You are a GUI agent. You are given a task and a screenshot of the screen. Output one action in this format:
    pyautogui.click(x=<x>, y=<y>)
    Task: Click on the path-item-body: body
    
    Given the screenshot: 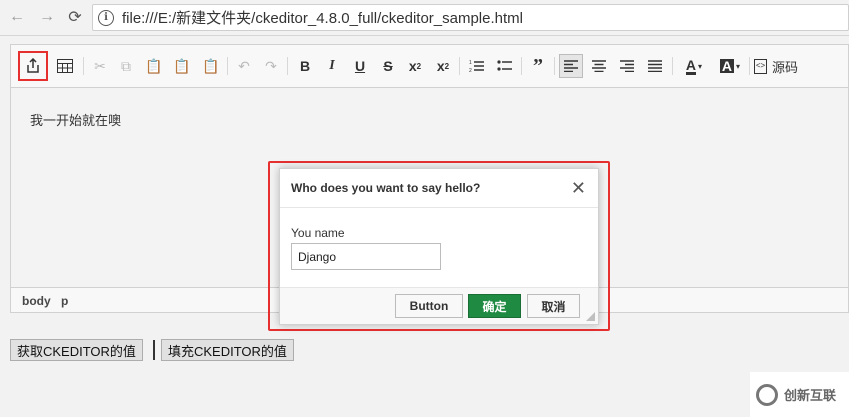 What is the action you would take?
    pyautogui.click(x=36, y=301)
    